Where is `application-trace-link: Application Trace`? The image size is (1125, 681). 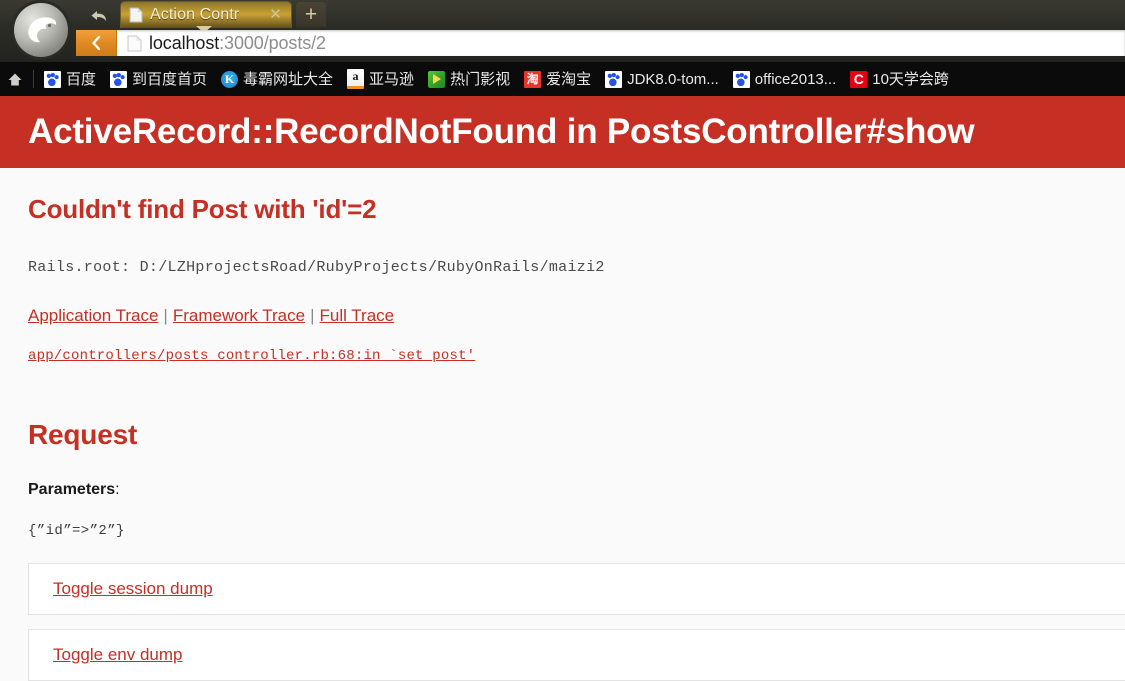
application-trace-link: Application Trace is located at coordinates (93, 315).